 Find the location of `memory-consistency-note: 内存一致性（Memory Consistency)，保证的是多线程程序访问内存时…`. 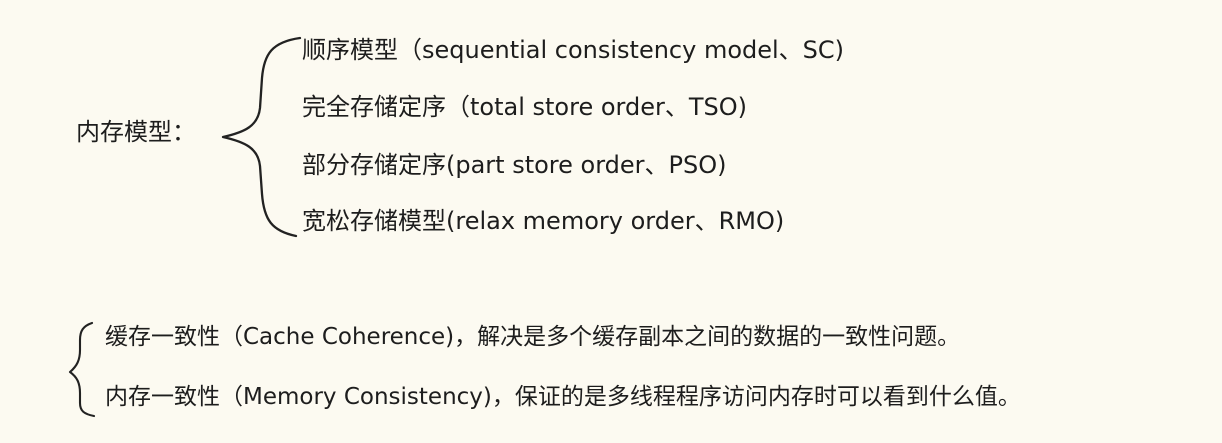

memory-consistency-note: 内存一致性（Memory Consistency)，保证的是多线程程序访问内存时… is located at coordinates (563, 397).